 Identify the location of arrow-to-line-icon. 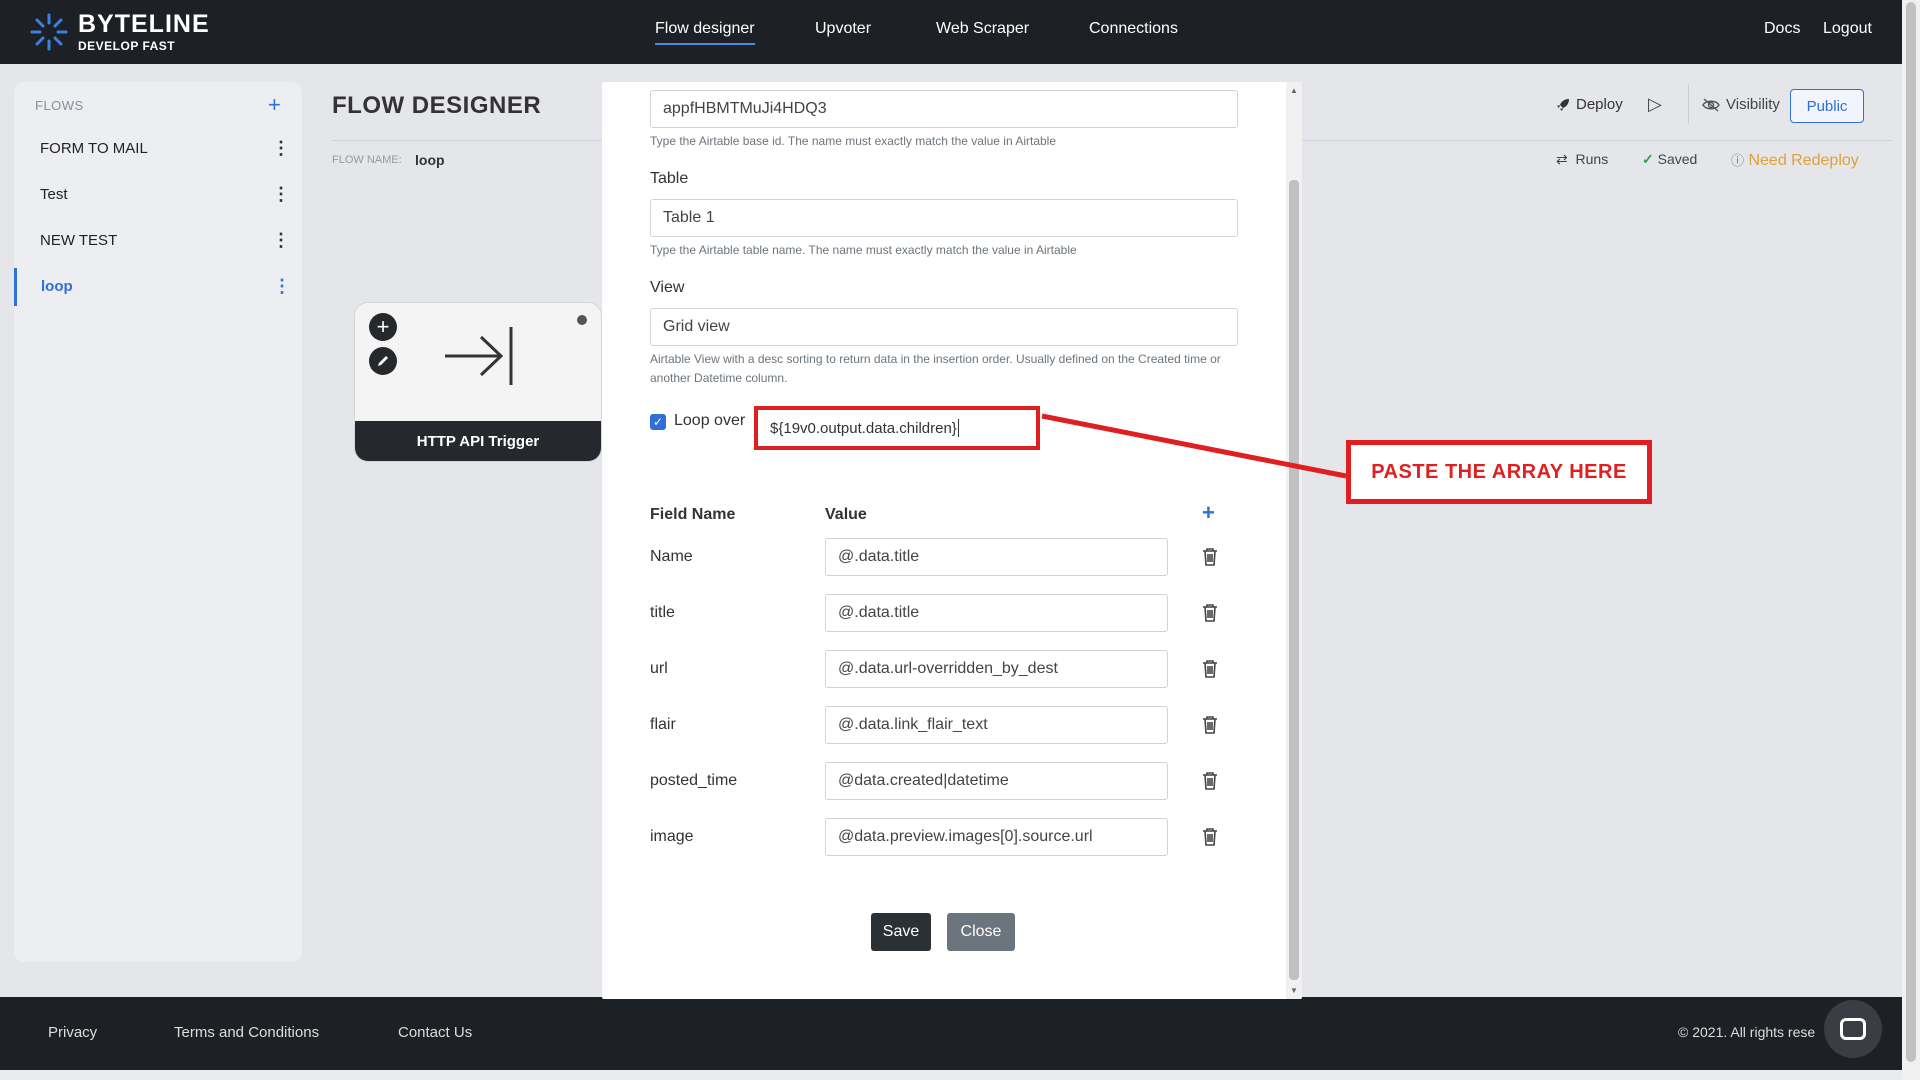
(479, 356).